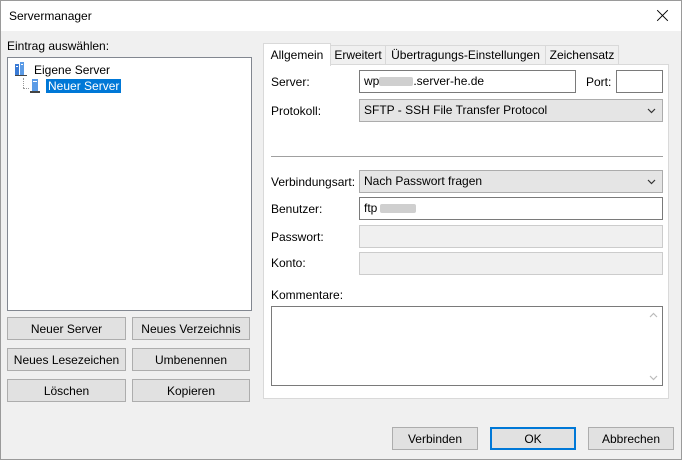 Image resolution: width=682 pixels, height=460 pixels. I want to click on tab-allgemein: Allgemein, so click(297, 54).